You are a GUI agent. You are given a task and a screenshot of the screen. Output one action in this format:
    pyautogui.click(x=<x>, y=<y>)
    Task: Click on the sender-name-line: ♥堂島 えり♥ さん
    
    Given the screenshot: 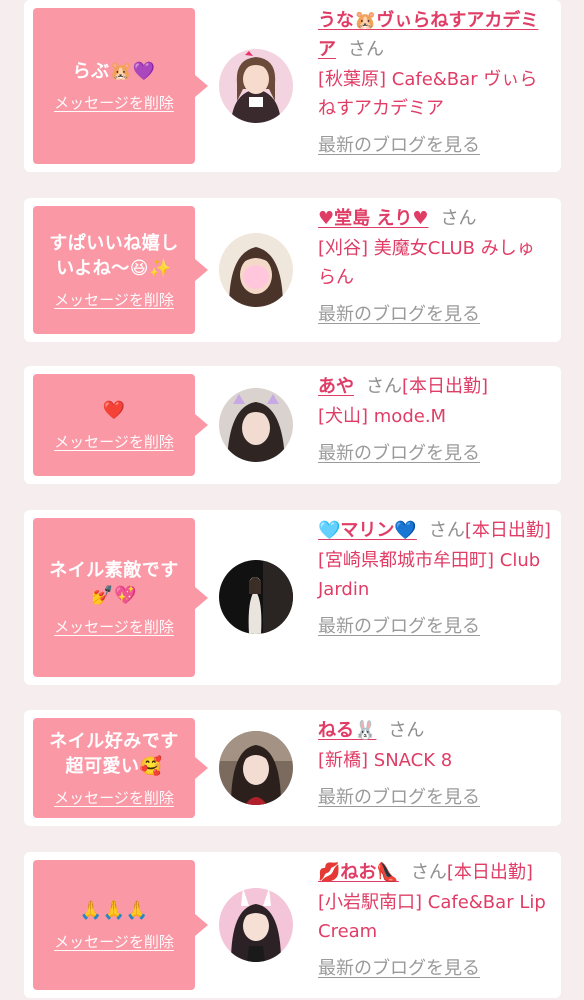 What is the action you would take?
    pyautogui.click(x=434, y=218)
    